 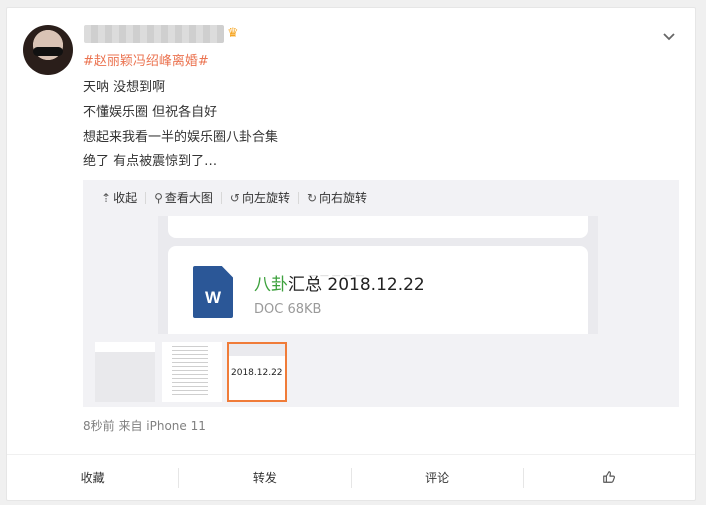 I want to click on thumbnail-3-selected: 2018.12.22, so click(x=257, y=372).